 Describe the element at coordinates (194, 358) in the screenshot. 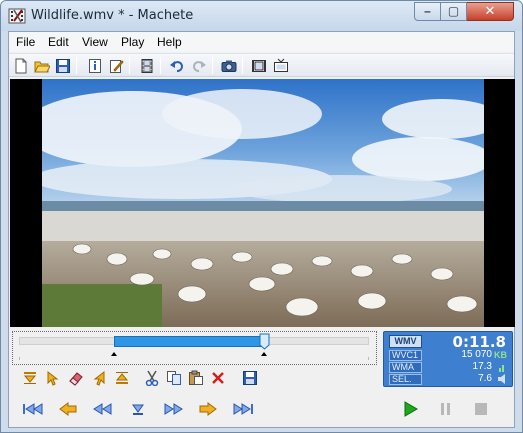

I see `timeline-ticks` at that location.